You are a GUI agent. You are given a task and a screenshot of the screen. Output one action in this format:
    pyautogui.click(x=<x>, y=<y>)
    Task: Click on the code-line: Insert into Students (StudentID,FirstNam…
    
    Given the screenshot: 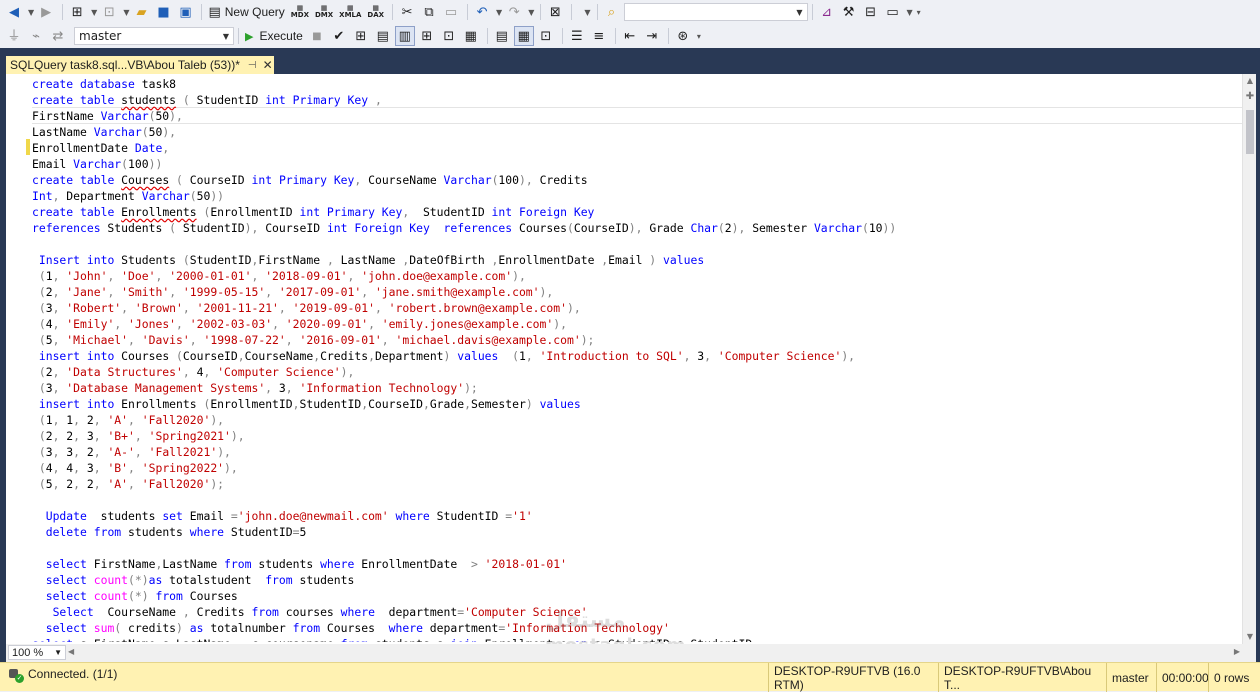 What is the action you would take?
    pyautogui.click(x=637, y=260)
    